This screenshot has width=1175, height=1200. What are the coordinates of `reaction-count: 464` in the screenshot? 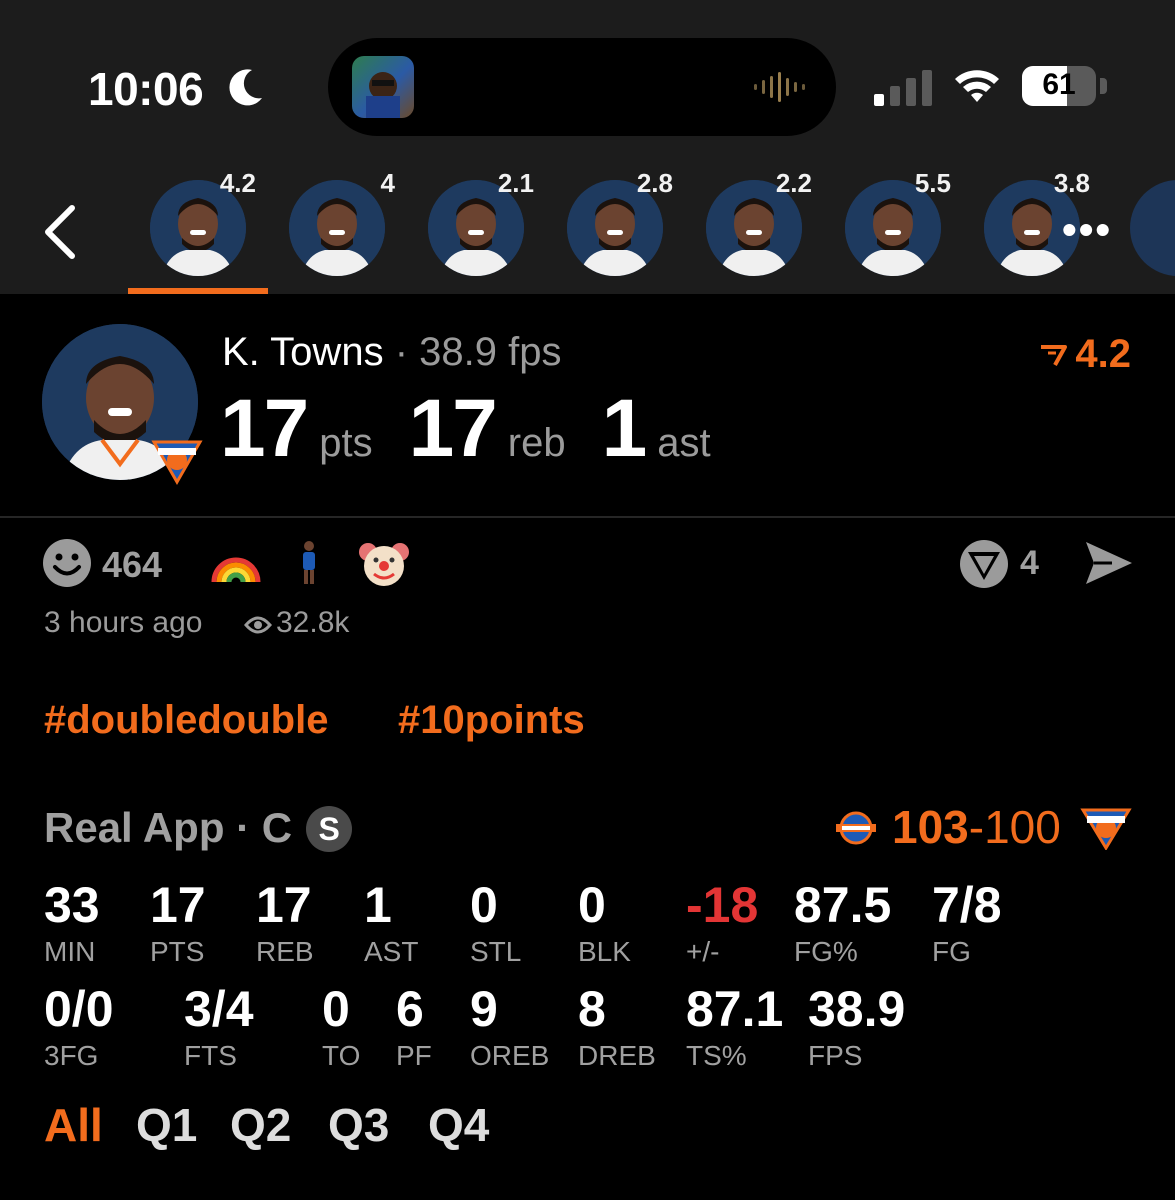 It's located at (132, 564).